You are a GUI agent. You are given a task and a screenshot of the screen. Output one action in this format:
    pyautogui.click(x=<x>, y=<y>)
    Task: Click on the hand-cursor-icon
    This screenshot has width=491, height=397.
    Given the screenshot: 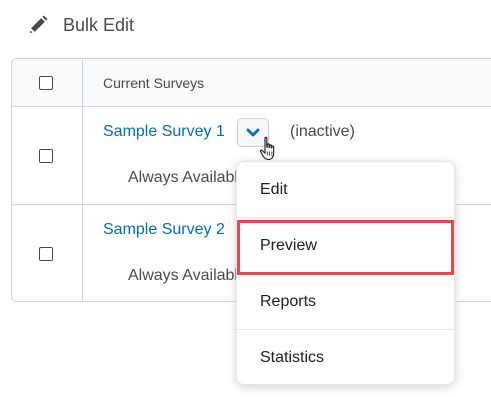 What is the action you would take?
    pyautogui.click(x=267, y=148)
    